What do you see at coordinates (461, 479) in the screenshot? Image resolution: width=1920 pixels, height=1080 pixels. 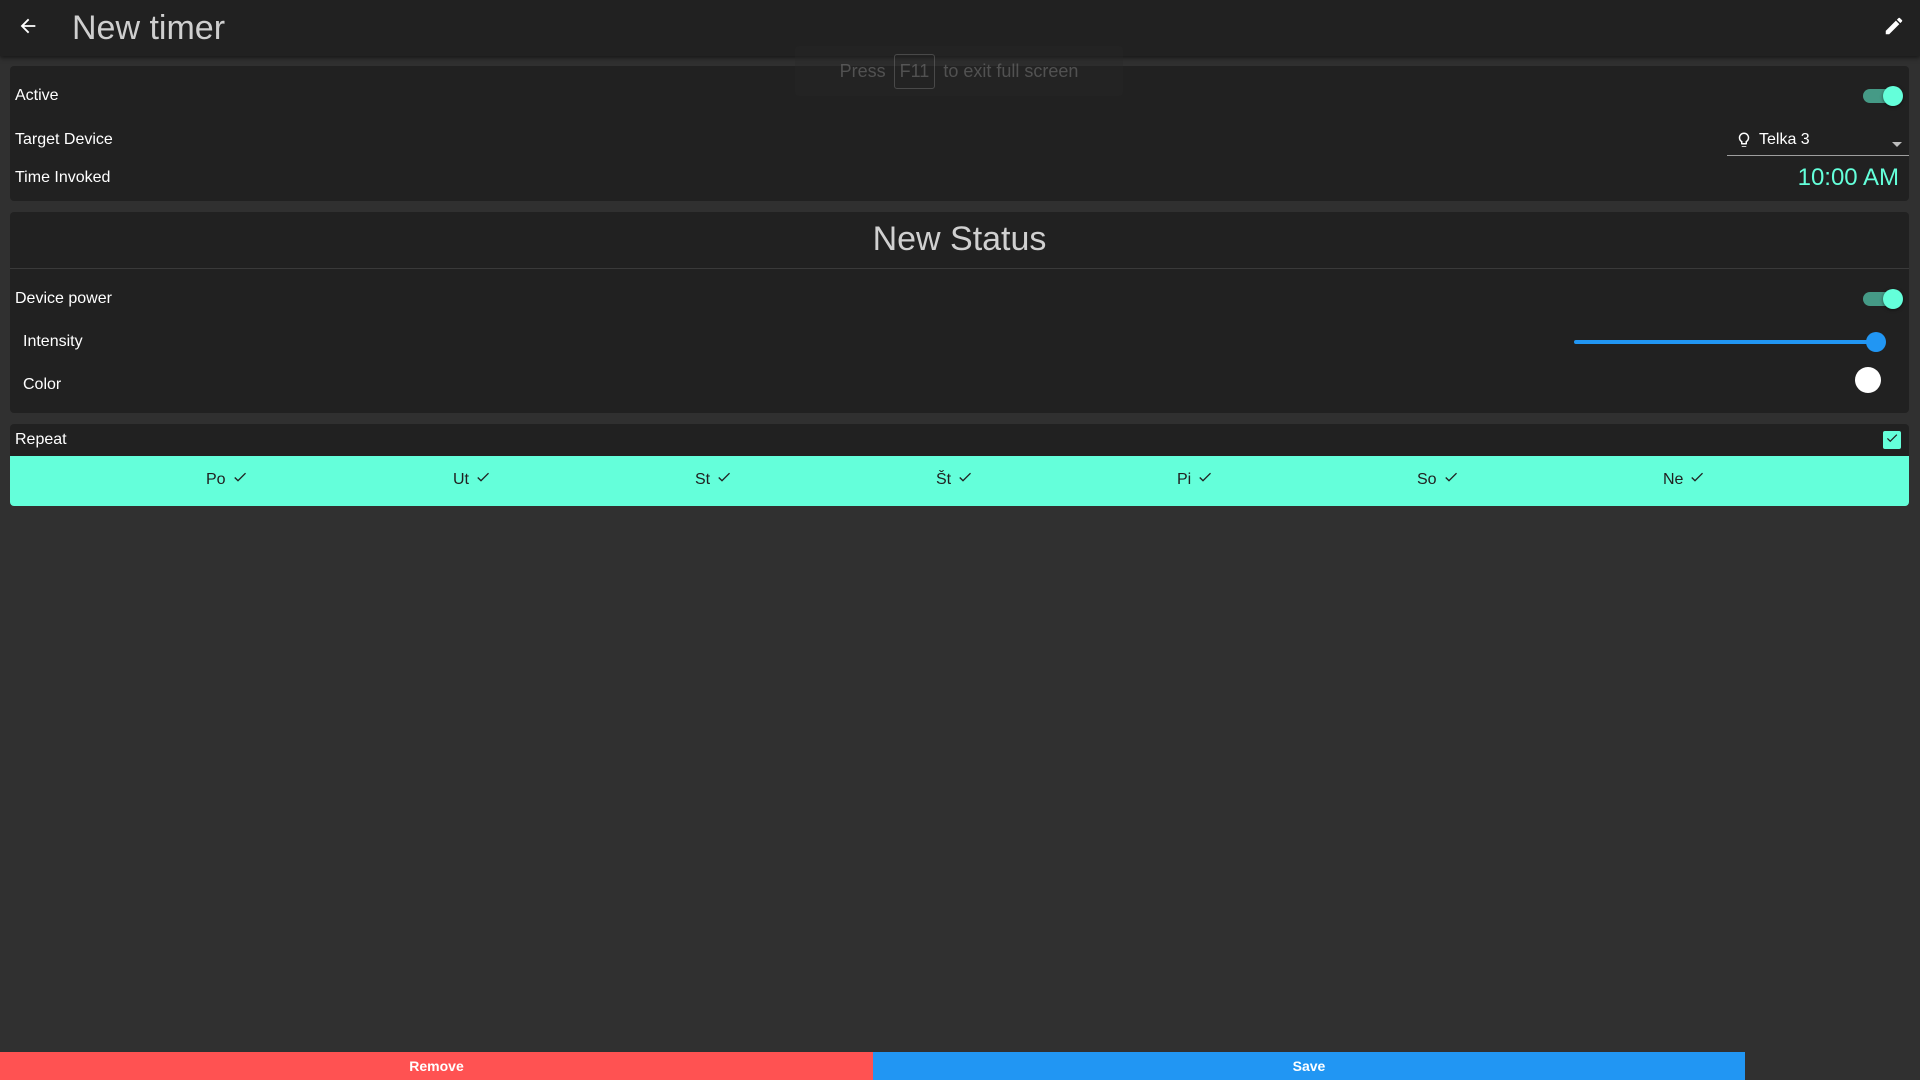 I see `day-label: Ut` at bounding box center [461, 479].